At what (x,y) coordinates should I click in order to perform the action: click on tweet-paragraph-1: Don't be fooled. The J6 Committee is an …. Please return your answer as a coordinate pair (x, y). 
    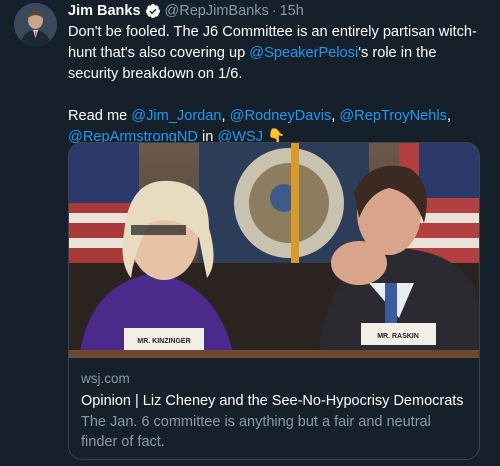
    Looking at the image, I should click on (278, 53).